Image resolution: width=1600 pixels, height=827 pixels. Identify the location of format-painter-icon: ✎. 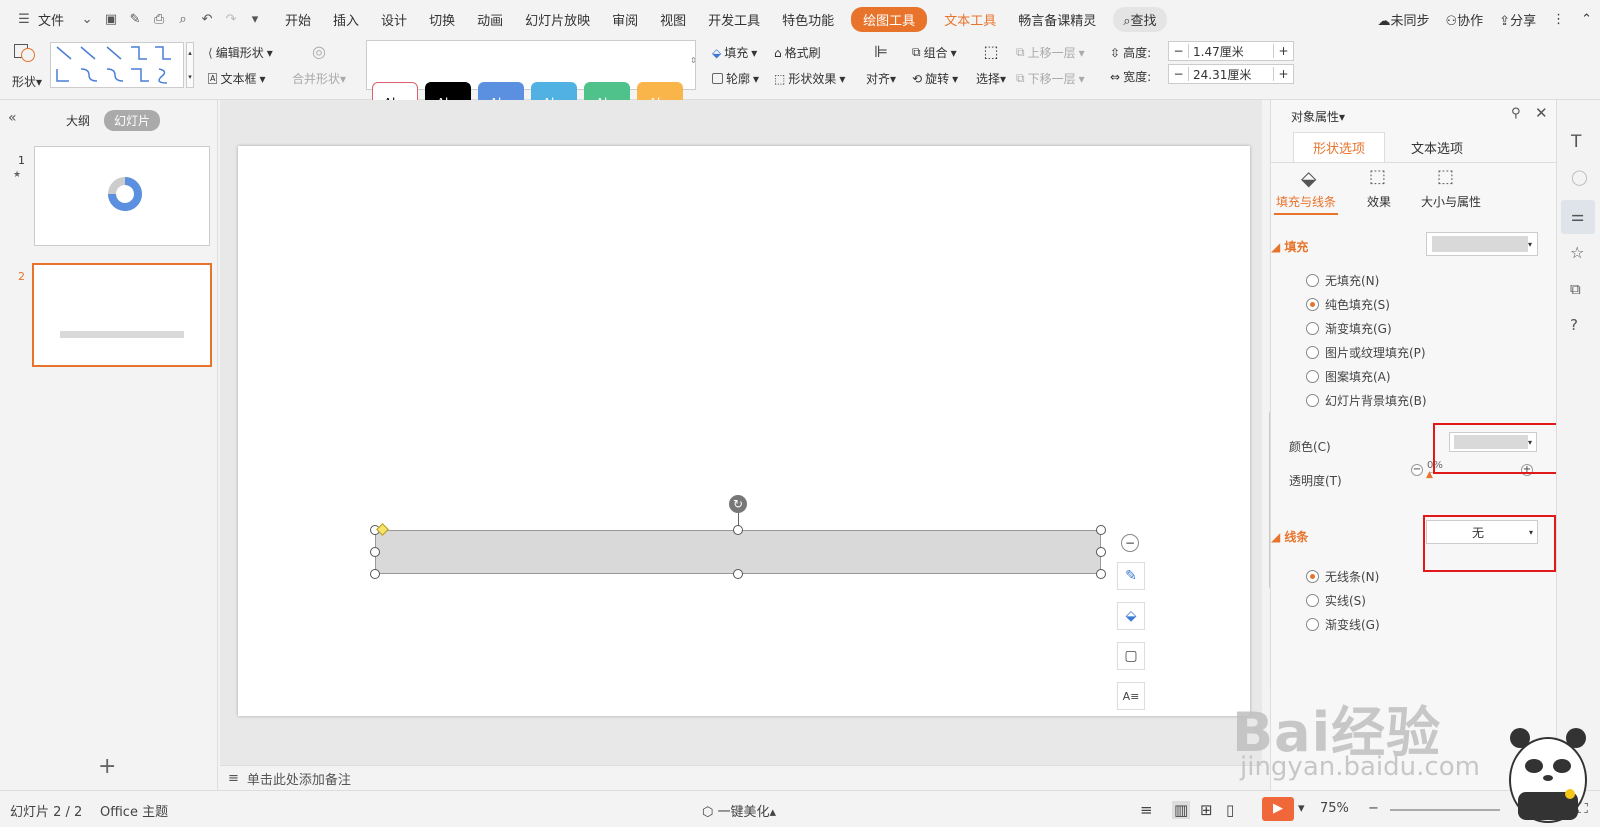
(135, 19).